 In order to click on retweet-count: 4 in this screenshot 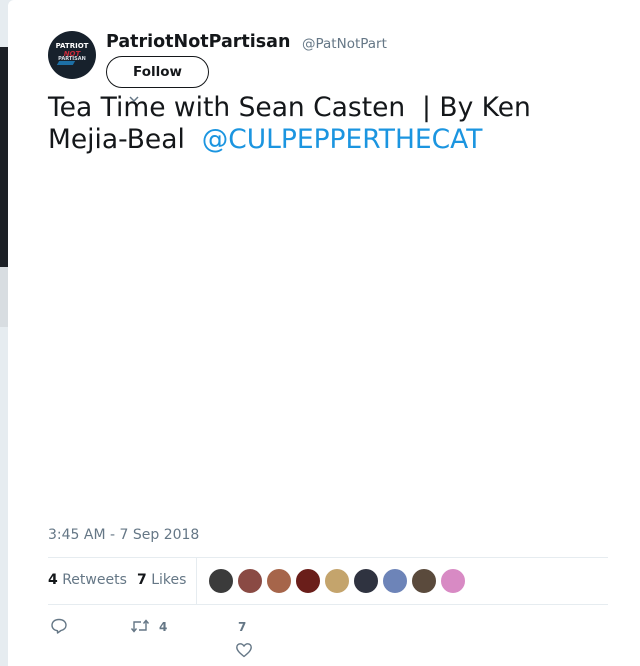, I will do `click(163, 627)`.